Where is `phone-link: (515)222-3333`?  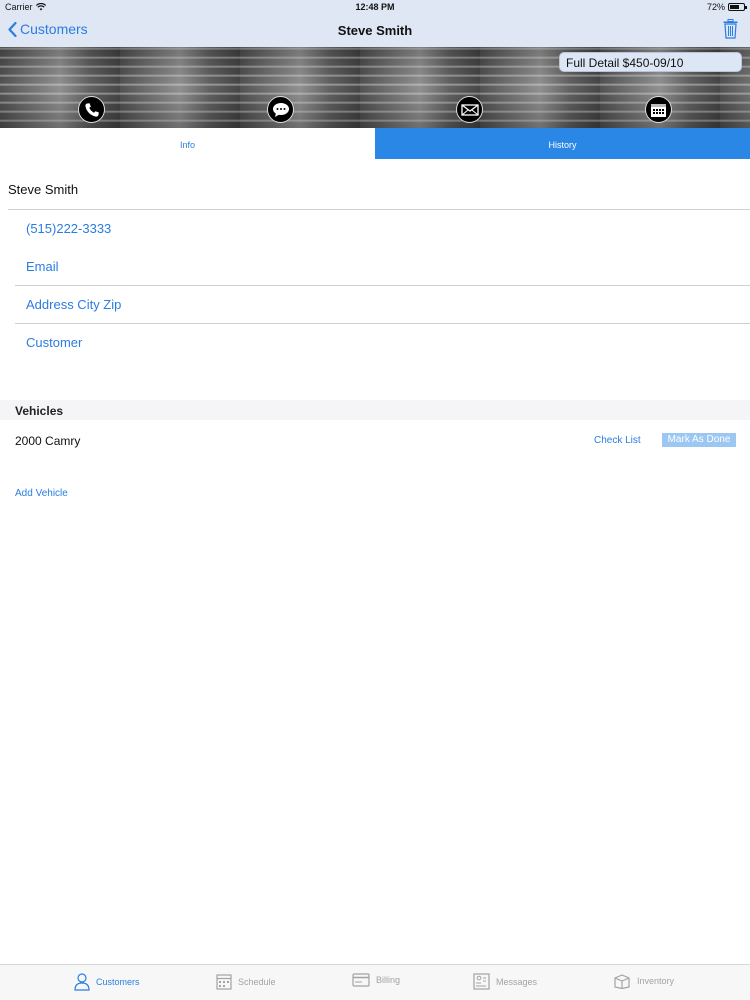
phone-link: (515)222-3333 is located at coordinates (68, 228).